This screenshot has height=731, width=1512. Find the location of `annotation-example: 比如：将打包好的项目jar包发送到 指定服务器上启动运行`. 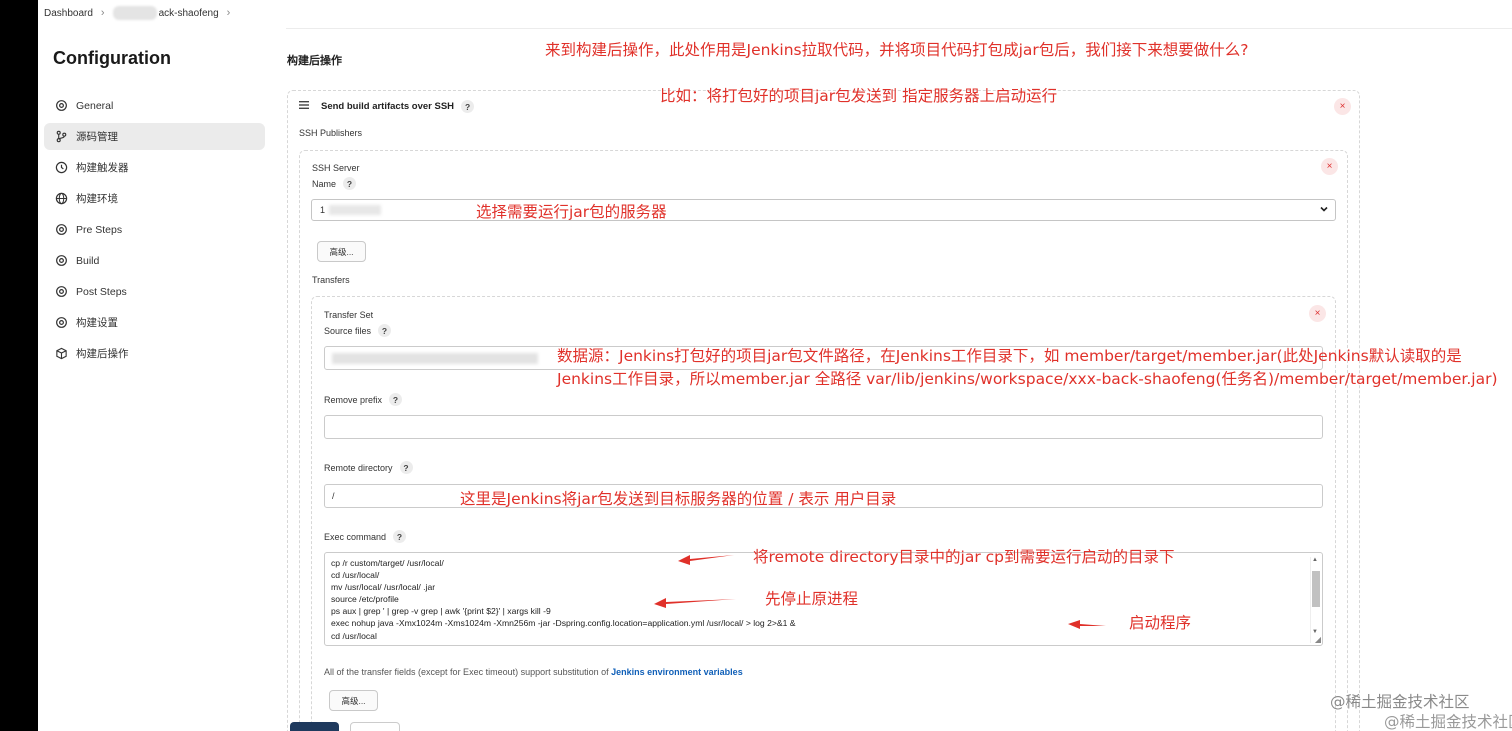

annotation-example: 比如：将打包好的项目jar包发送到 指定服务器上启动运行 is located at coordinates (859, 96).